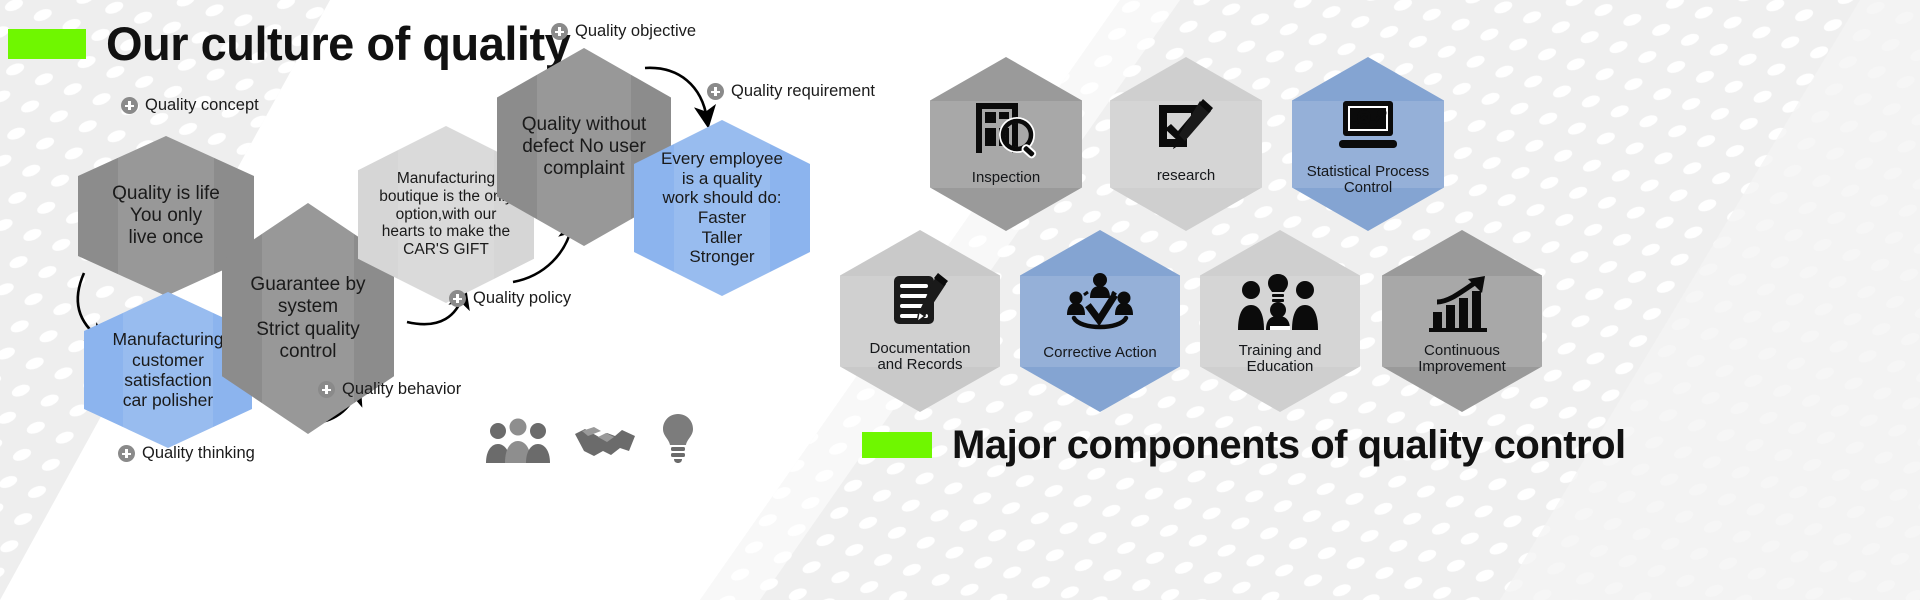 Image resolution: width=1920 pixels, height=600 pixels. I want to click on training-people-icon, so click(1280, 304).